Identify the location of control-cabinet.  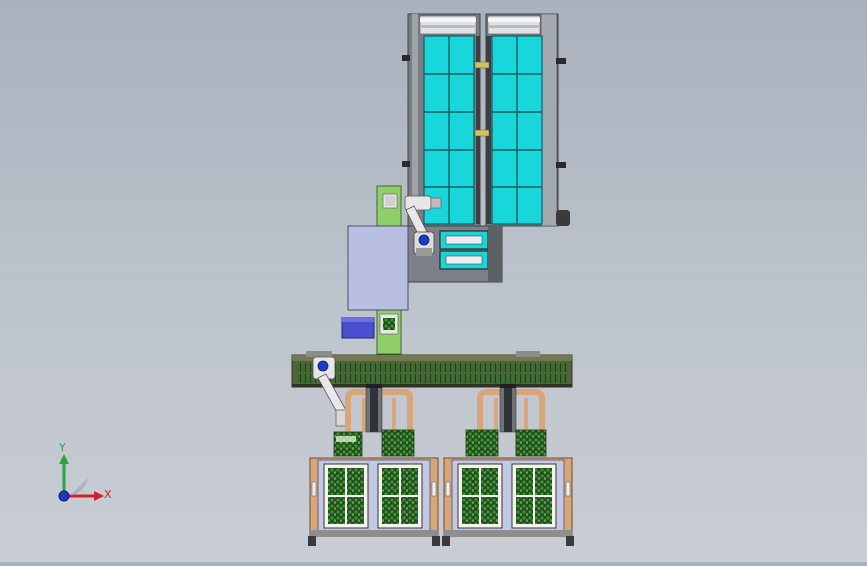
(378, 268).